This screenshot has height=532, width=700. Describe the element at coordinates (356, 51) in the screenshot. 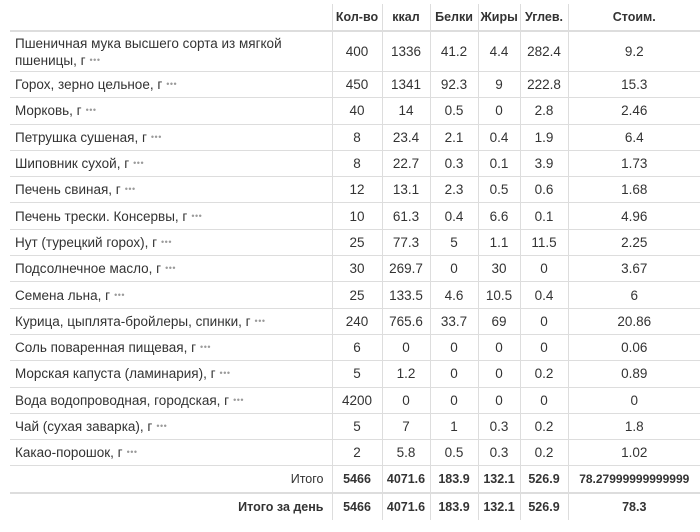

I see `quantity-cell: 400` at that location.